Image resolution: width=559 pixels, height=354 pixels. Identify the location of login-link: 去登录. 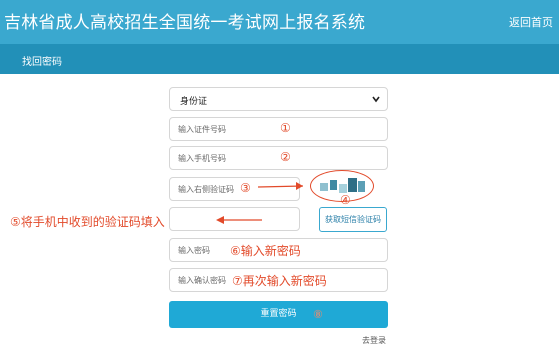
(374, 340).